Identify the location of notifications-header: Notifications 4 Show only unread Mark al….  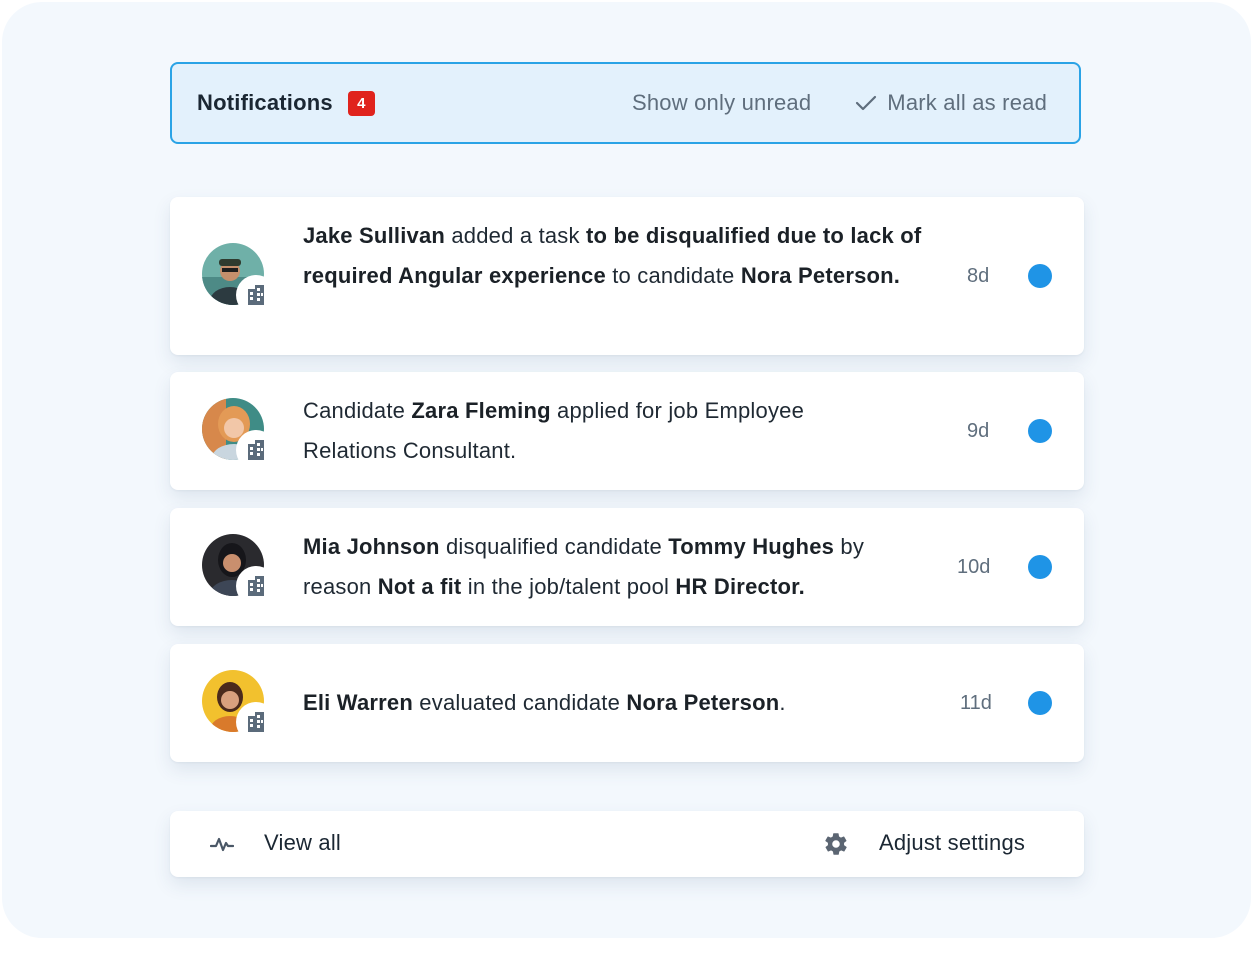
(625, 103).